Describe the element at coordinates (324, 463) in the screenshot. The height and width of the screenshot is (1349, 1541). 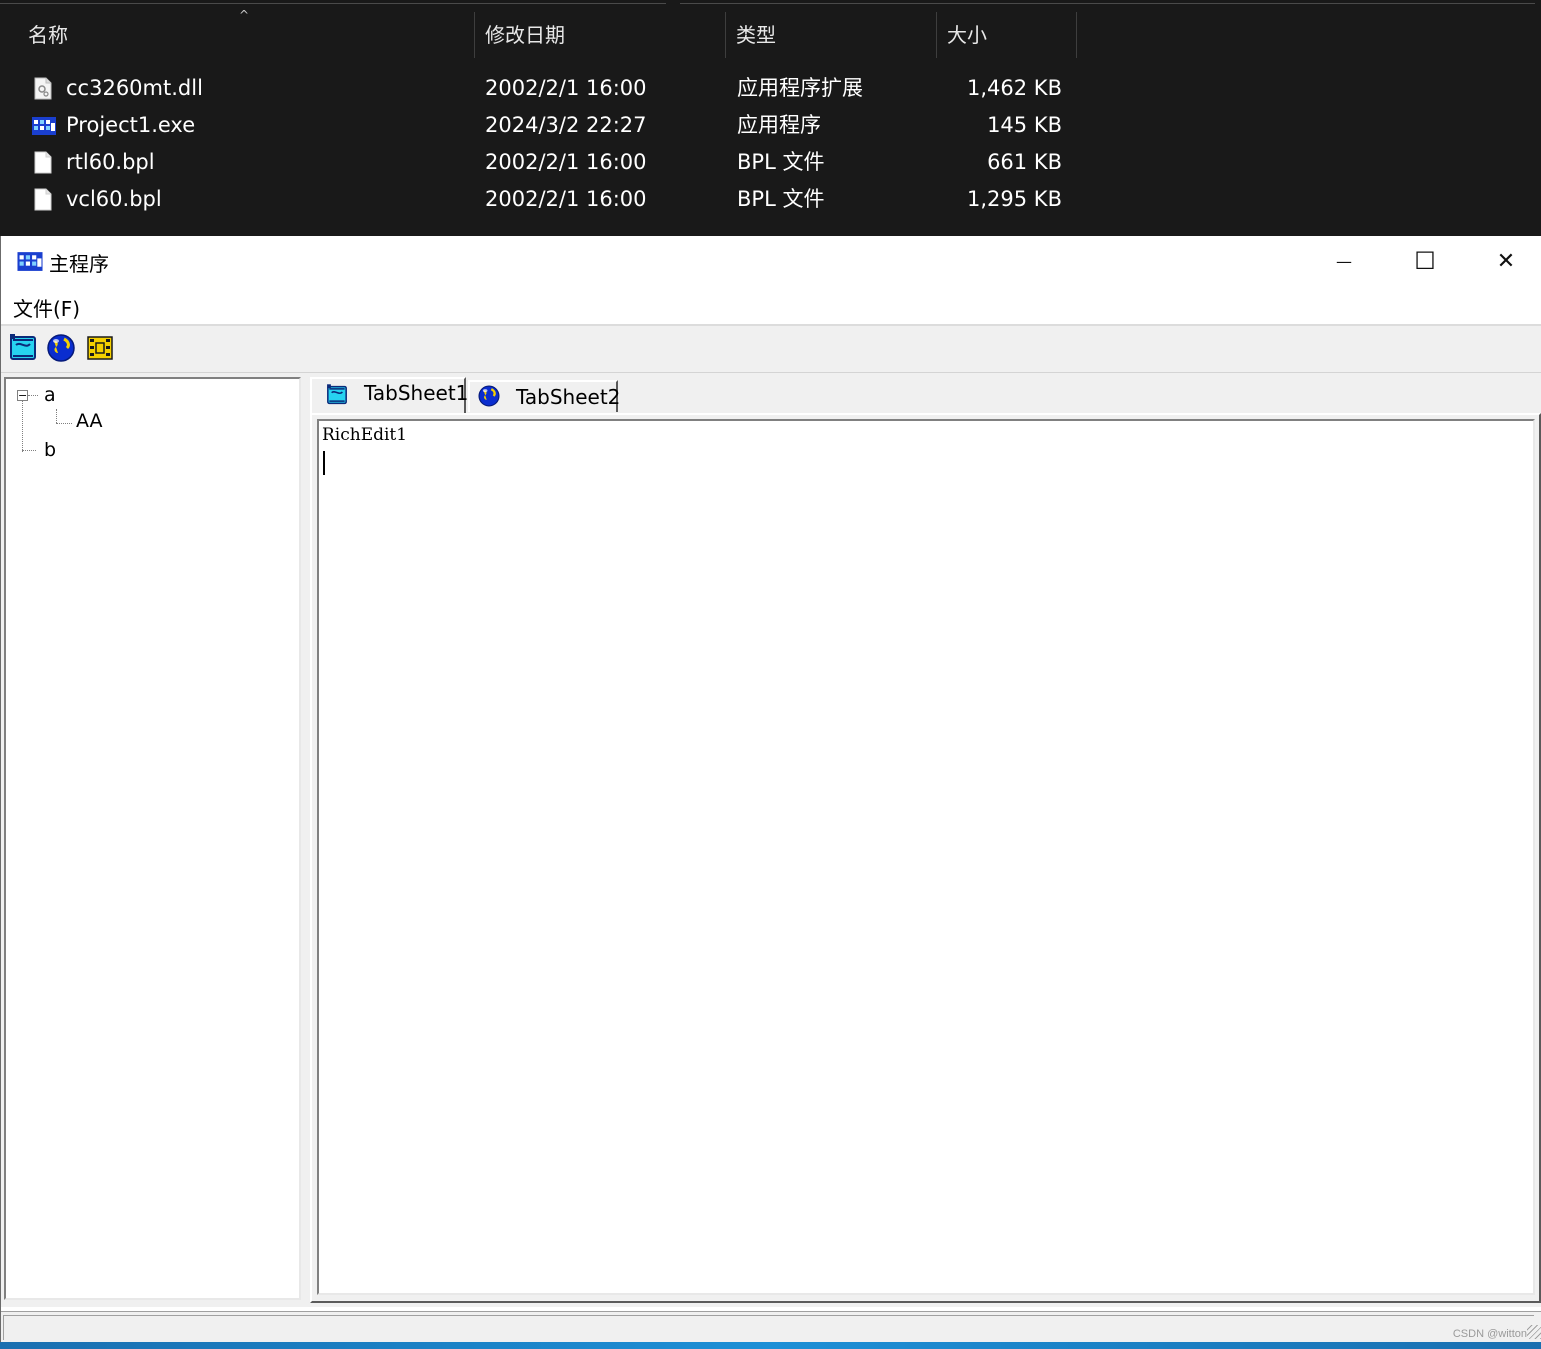
I see `text-caret` at that location.